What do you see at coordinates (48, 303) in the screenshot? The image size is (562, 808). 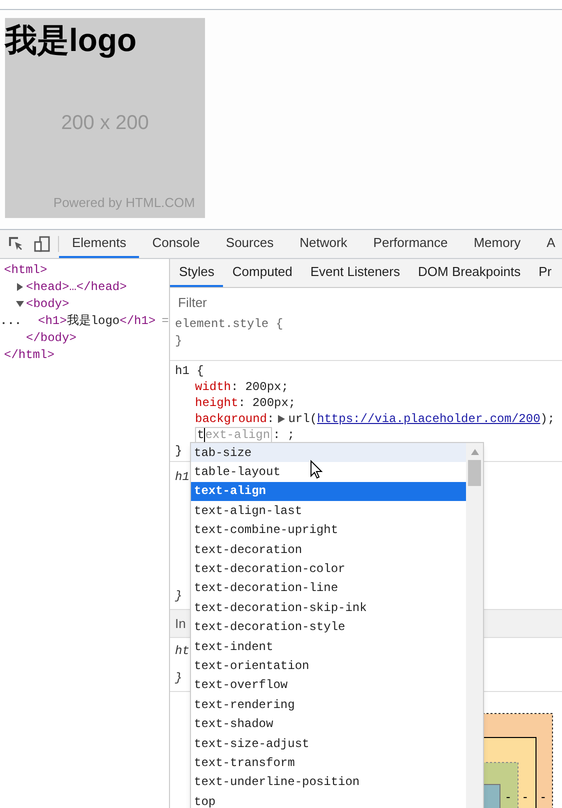 I see `dom-tag: <body>` at bounding box center [48, 303].